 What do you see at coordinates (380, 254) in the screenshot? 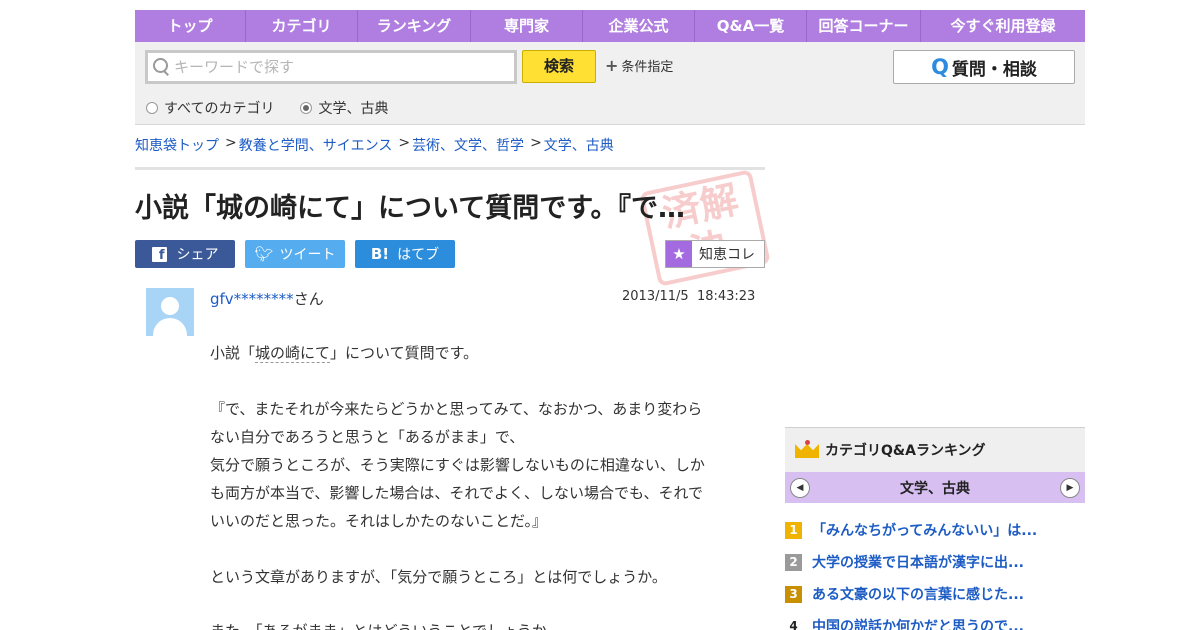
I see `hatena-bookmark-icon: B!` at bounding box center [380, 254].